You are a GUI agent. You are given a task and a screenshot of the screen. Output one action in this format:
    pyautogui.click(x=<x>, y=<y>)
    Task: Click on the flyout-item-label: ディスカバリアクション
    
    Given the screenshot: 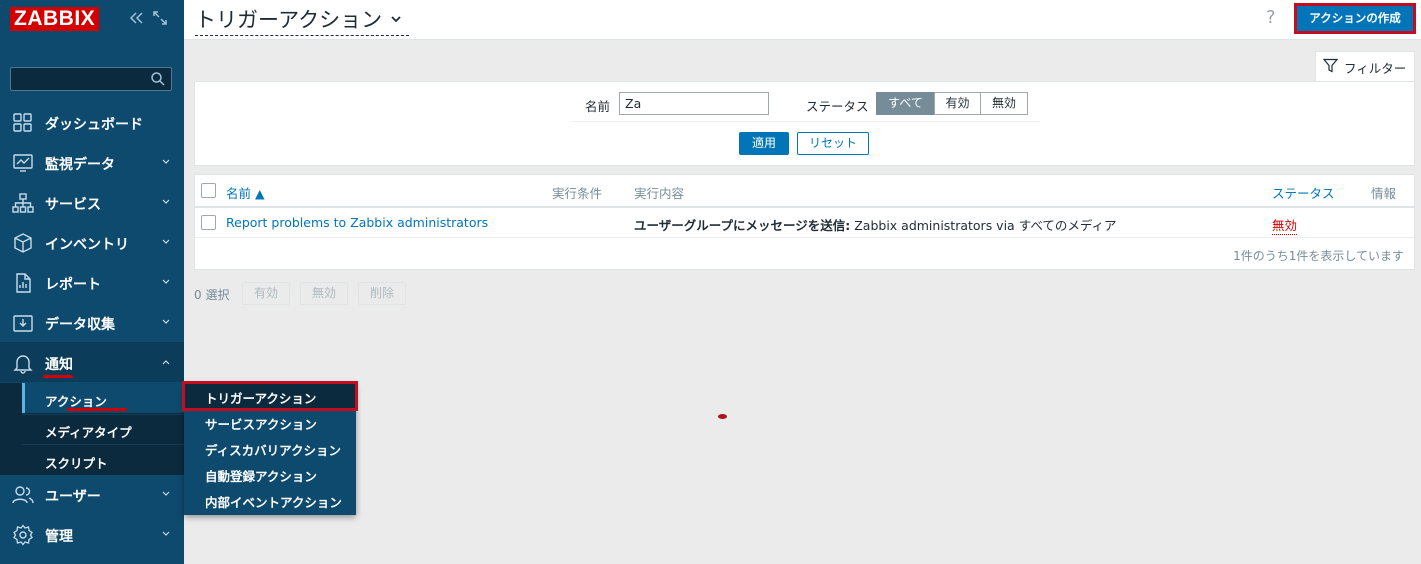 What is the action you would take?
    pyautogui.click(x=273, y=450)
    